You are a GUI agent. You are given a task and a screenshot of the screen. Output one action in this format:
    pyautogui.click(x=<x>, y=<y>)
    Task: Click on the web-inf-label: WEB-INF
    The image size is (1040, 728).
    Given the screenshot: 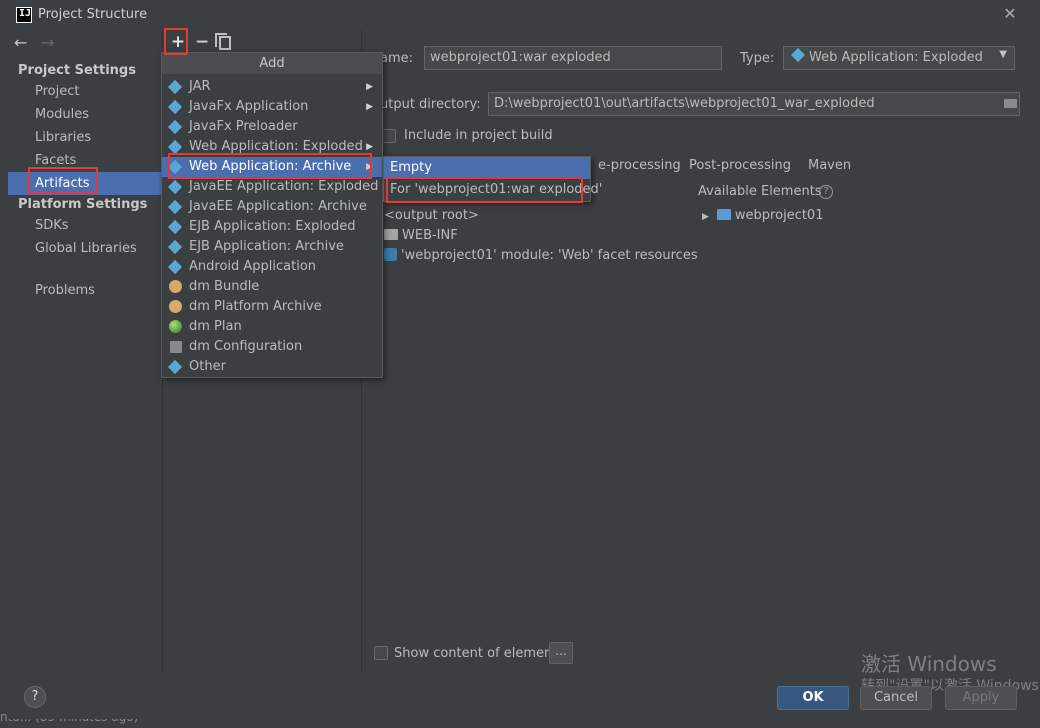 What is the action you would take?
    pyautogui.click(x=430, y=235)
    